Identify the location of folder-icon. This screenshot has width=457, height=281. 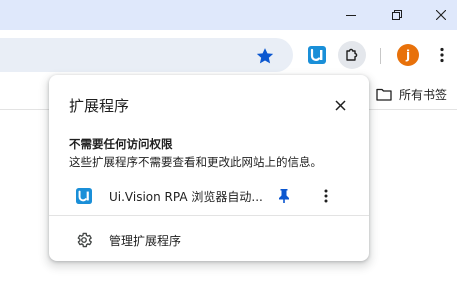
(384, 94).